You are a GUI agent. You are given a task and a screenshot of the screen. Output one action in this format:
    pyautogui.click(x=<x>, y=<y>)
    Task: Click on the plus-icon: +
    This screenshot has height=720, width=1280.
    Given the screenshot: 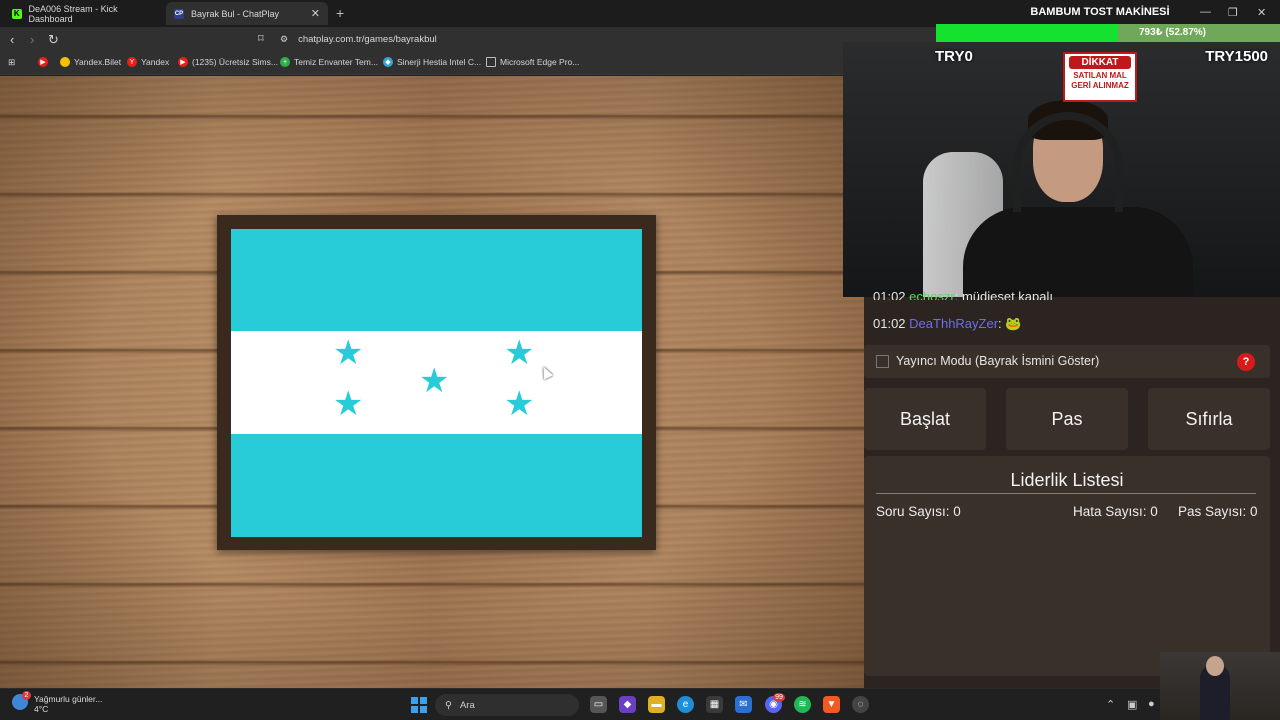 What is the action you would take?
    pyautogui.click(x=285, y=62)
    